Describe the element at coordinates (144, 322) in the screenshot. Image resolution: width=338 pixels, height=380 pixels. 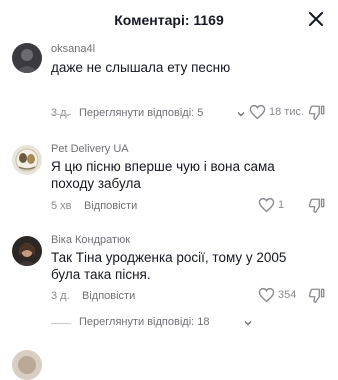
I see `view-replies-label: Переглянути відповіді: 18` at that location.